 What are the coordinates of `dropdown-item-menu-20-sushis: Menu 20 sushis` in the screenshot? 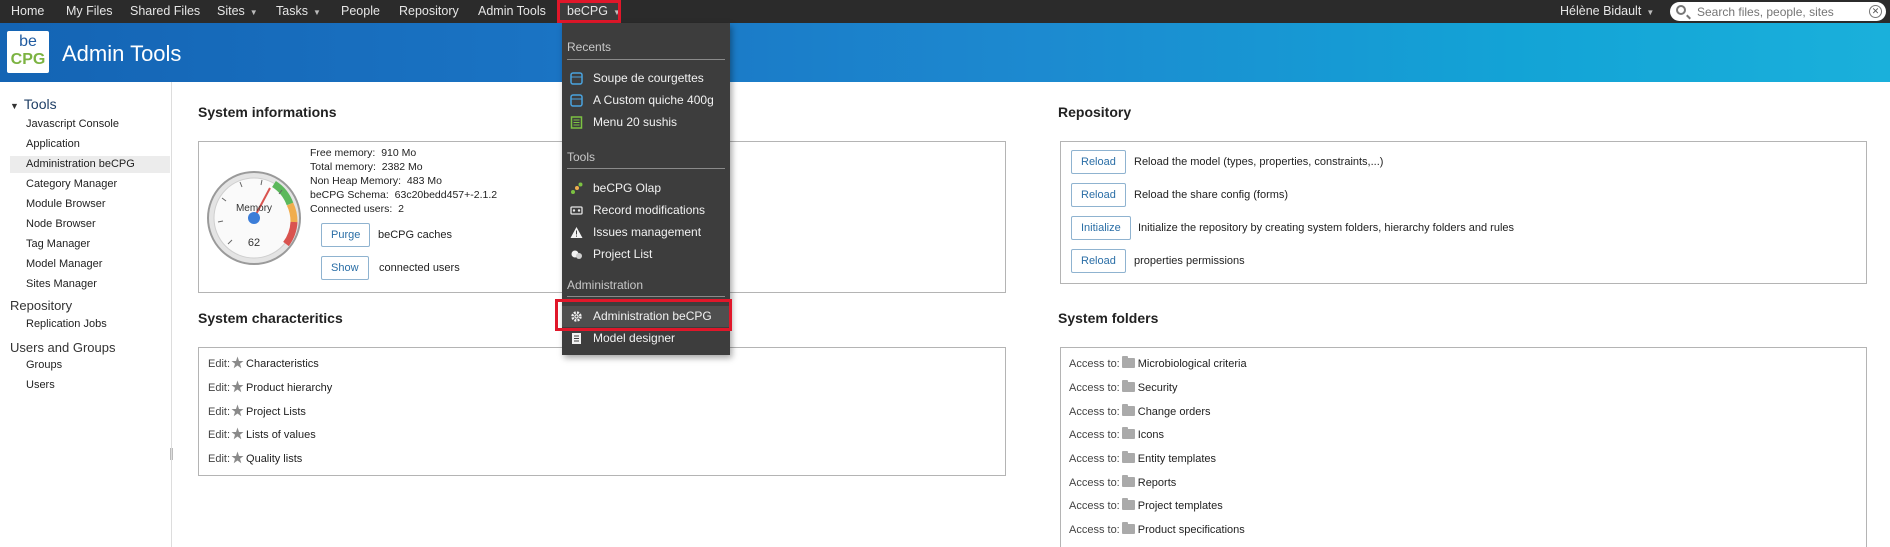 It's located at (646, 122).